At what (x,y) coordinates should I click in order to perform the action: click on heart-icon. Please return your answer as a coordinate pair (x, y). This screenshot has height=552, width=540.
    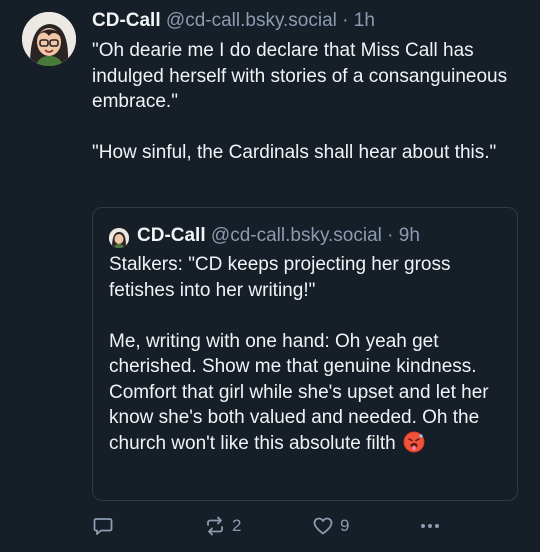
    Looking at the image, I should click on (323, 526).